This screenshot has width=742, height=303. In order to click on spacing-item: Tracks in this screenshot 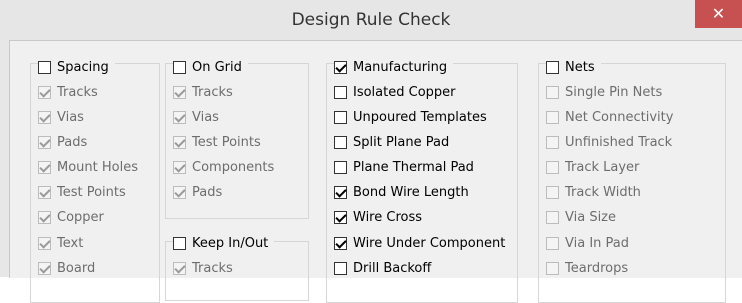, I will do `click(68, 92)`.